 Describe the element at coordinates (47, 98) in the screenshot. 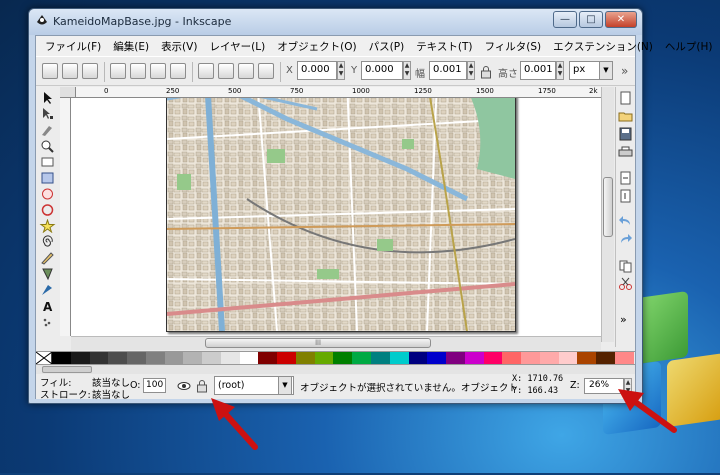

I see `selector-tool-icon` at that location.